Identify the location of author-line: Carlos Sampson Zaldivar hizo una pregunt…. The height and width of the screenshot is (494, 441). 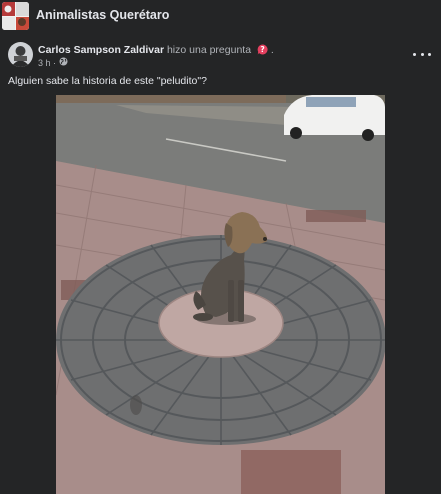
(156, 51).